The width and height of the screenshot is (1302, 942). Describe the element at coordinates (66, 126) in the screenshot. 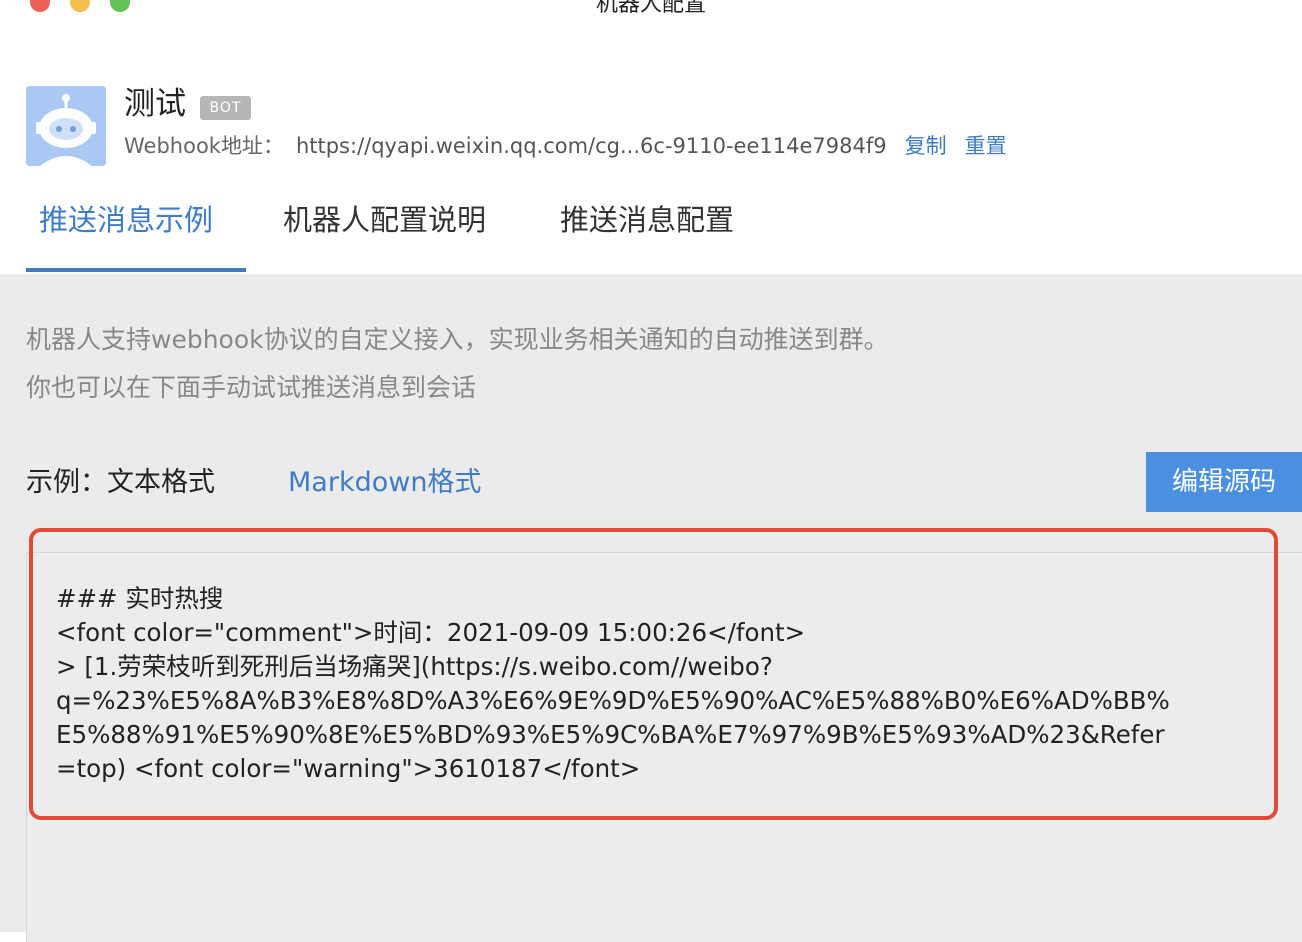

I see `robot-avatar-icon` at that location.